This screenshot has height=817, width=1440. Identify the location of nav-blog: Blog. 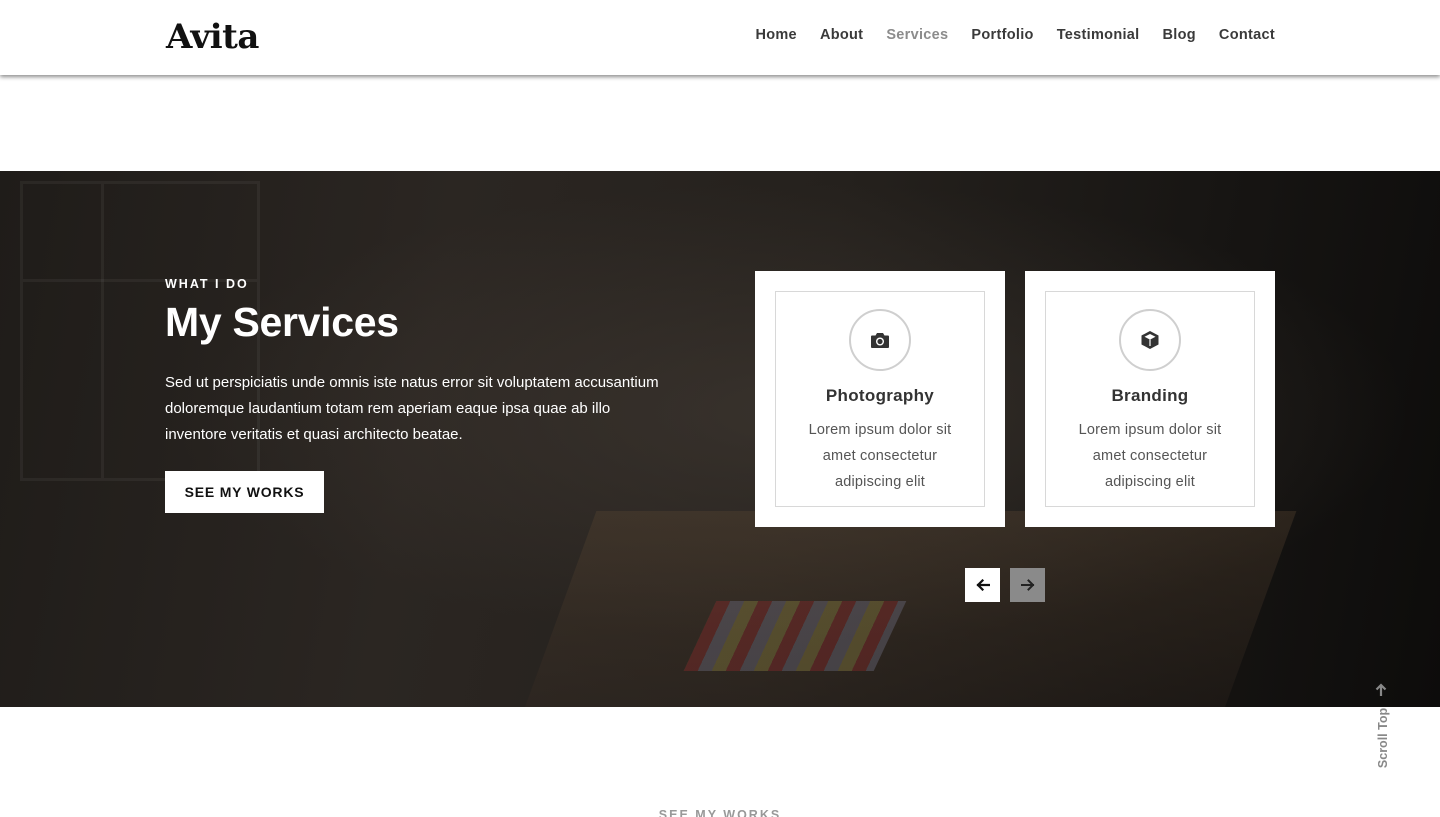
(1179, 35).